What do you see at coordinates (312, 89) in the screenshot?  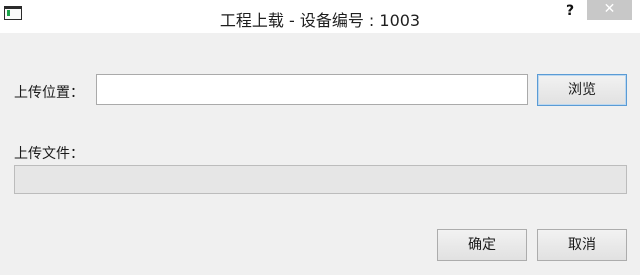 I see `upload-location-input` at bounding box center [312, 89].